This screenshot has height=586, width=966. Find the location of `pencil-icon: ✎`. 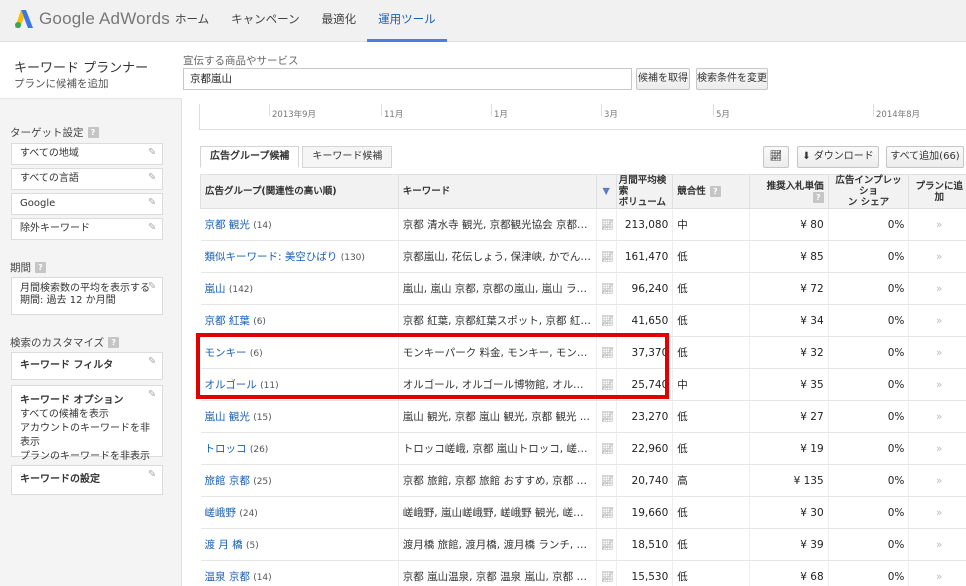

pencil-icon: ✎ is located at coordinates (152, 227).